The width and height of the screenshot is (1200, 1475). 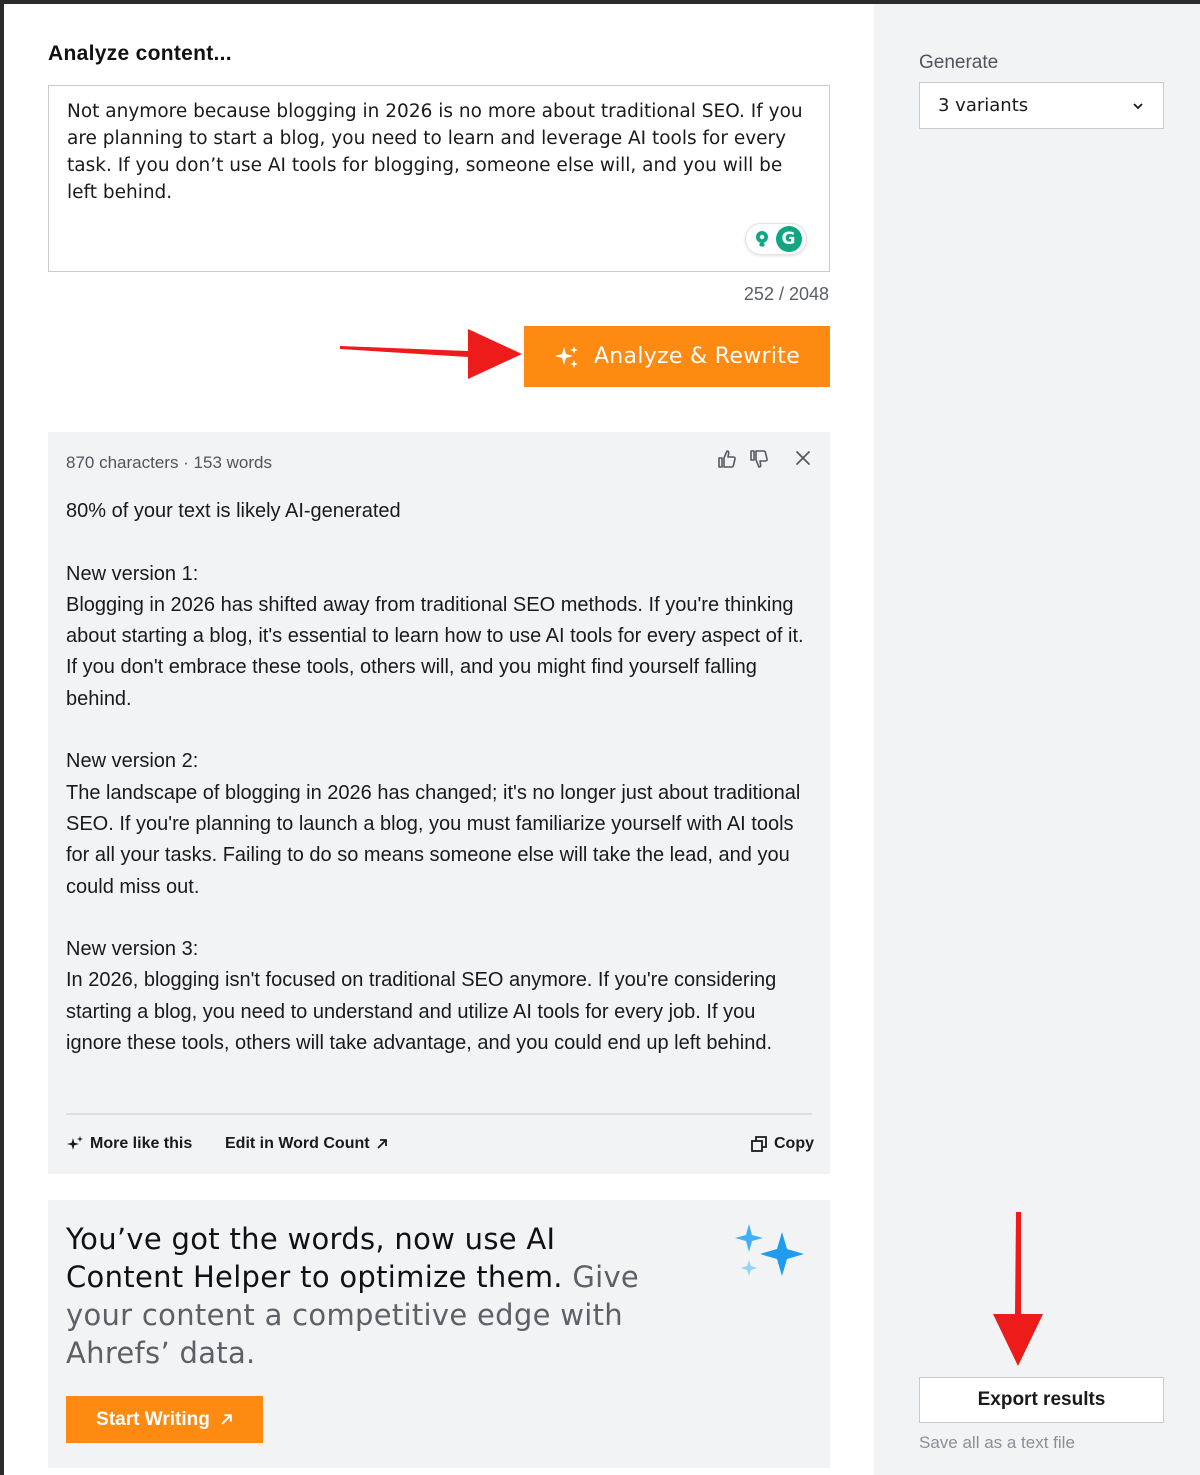 What do you see at coordinates (983, 105) in the screenshot?
I see `variants-select-value: 3 variants` at bounding box center [983, 105].